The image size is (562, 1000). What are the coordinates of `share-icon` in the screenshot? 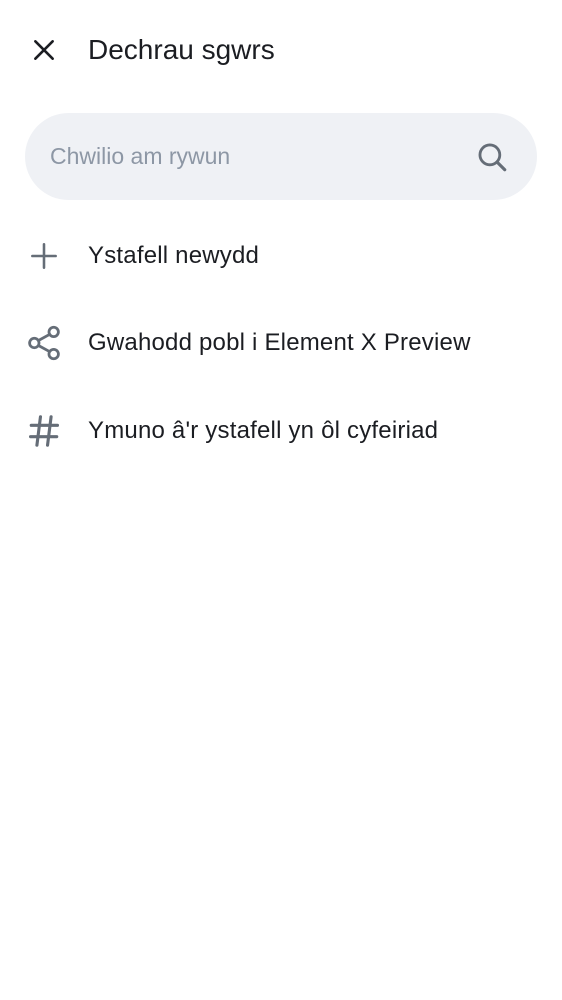 It's located at (44, 343).